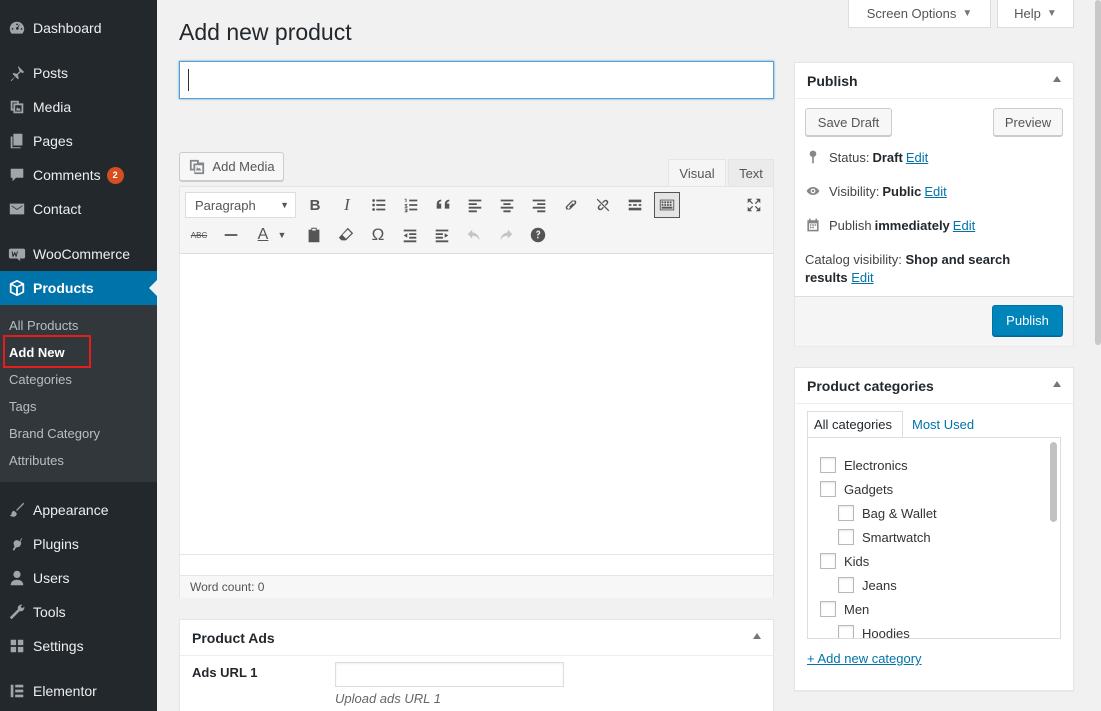 The height and width of the screenshot is (711, 1101). What do you see at coordinates (78, 141) in the screenshot?
I see `menu-pages: Pages` at bounding box center [78, 141].